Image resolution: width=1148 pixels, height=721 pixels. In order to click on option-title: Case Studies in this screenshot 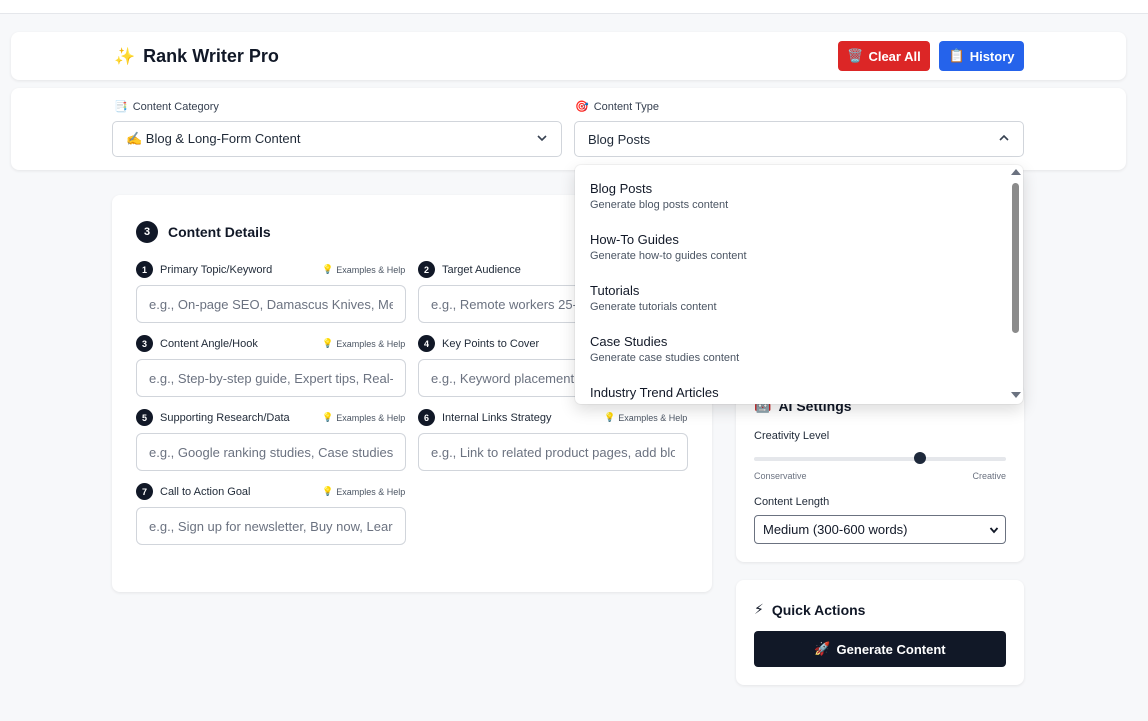, I will do `click(629, 341)`.